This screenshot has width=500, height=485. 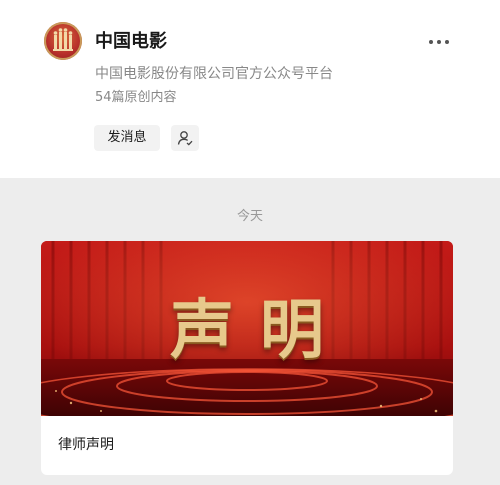 I want to click on account-avatar, so click(x=63, y=41).